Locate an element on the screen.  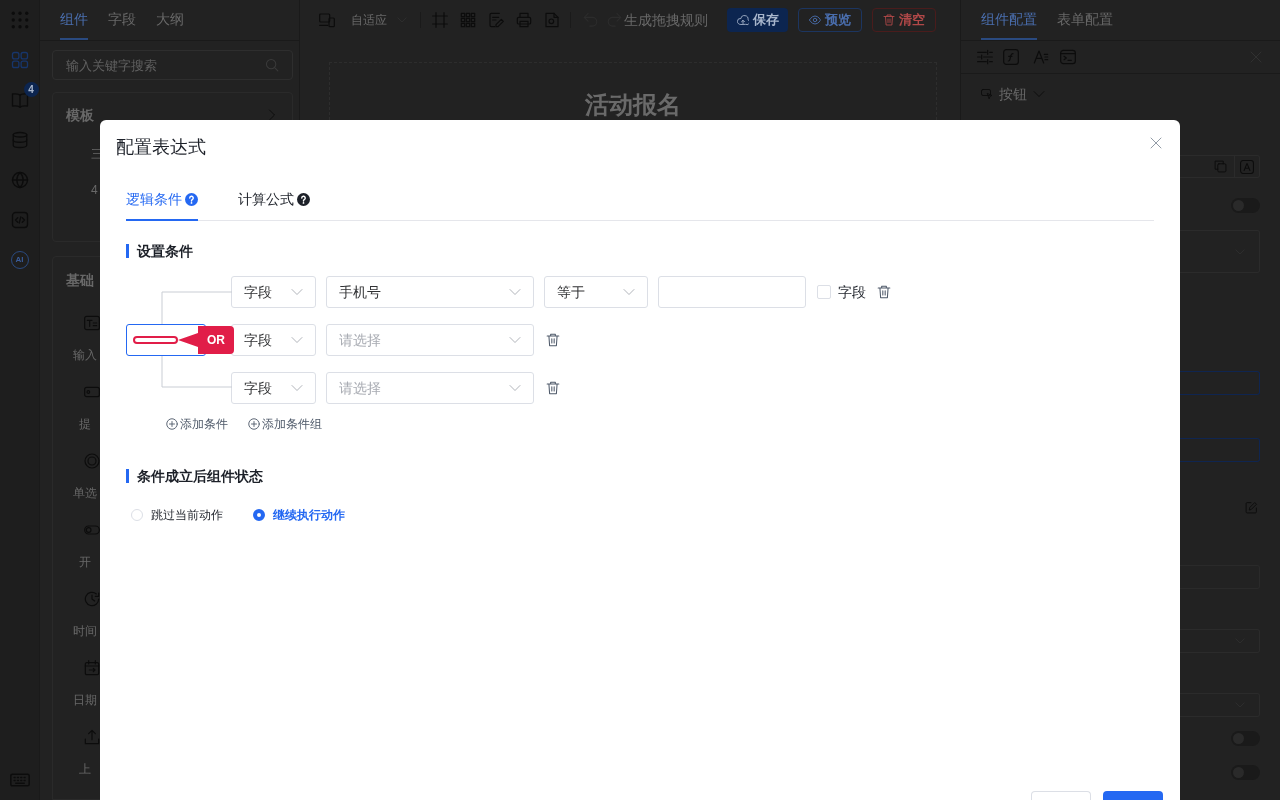
calendar-icon is located at coordinates (92, 668).